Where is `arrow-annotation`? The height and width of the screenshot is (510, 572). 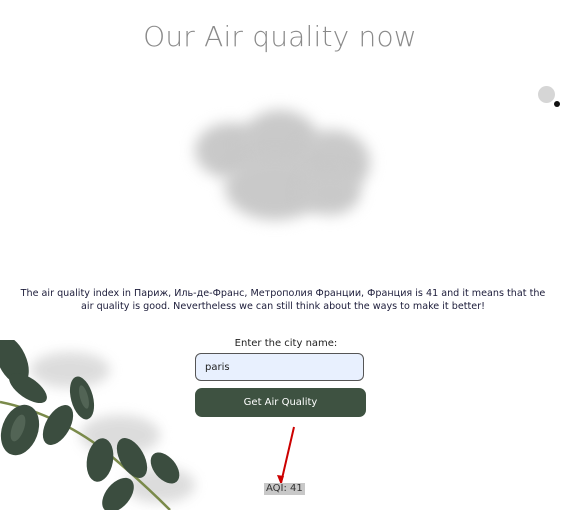 arrow-annotation is located at coordinates (286, 455).